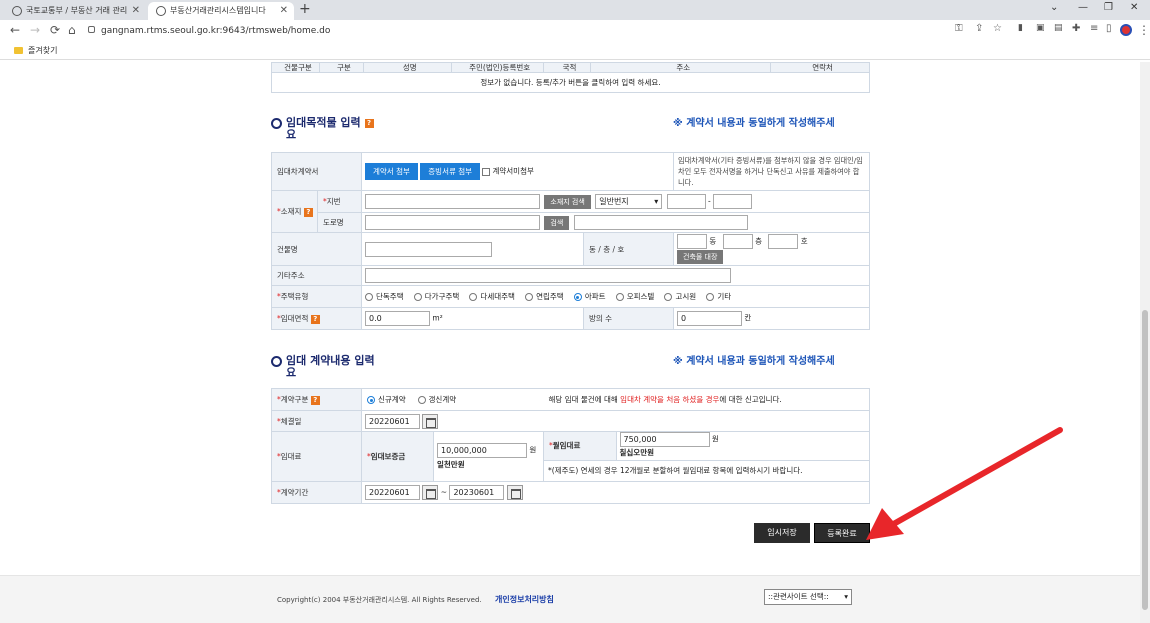 This screenshot has width=1150, height=623. Describe the element at coordinates (35, 50) in the screenshot. I see `bookmark-favorites: 즐겨찾기` at that location.